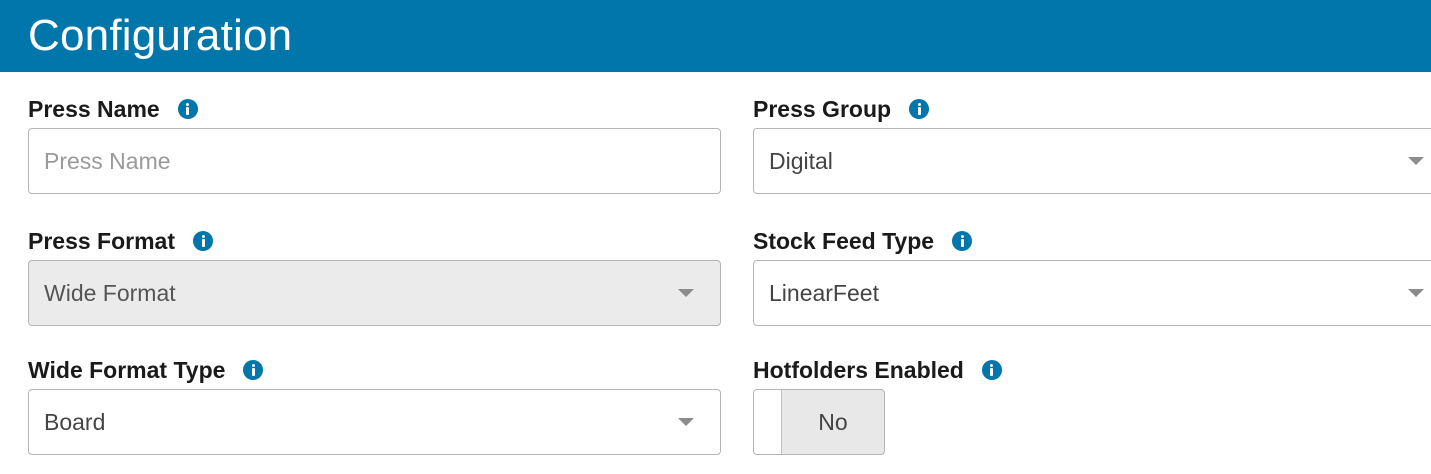  I want to click on wide-format-type-field: Wide Format Type Board, so click(374, 407).